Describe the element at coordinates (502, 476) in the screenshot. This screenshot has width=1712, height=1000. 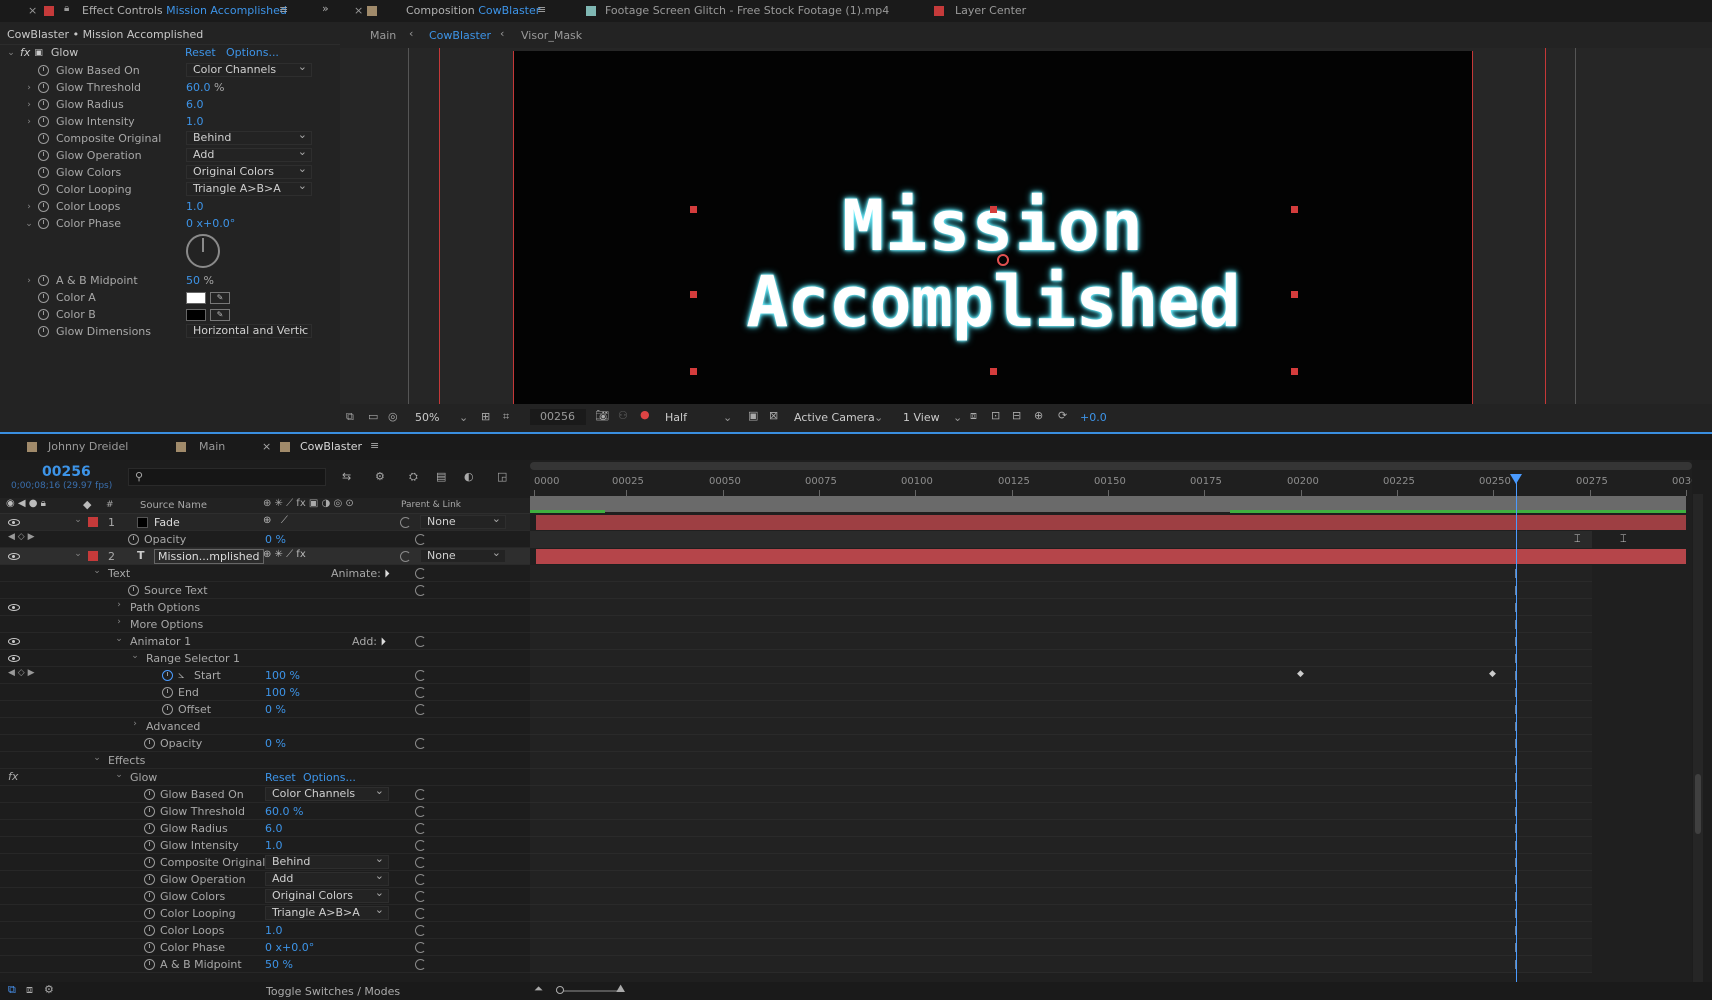
I see `graph-editor-icon: ◲` at that location.